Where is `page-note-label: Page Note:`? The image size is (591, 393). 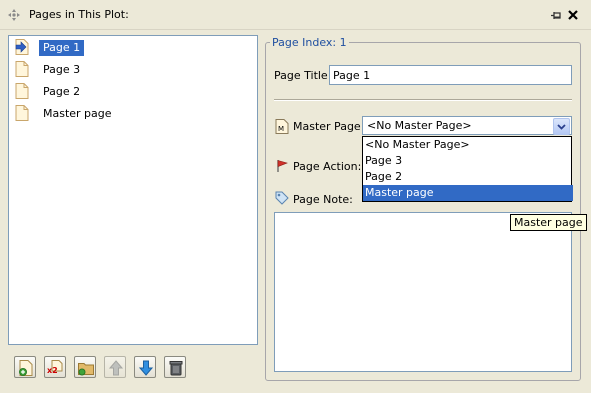
page-note-label: Page Note: is located at coordinates (323, 199).